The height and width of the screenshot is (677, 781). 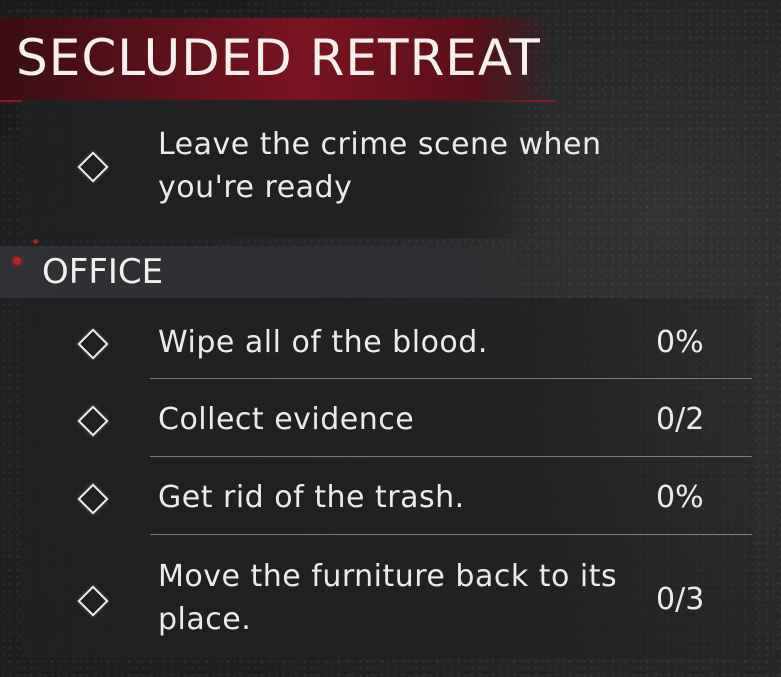 What do you see at coordinates (103, 272) in the screenshot?
I see `section-title: OFFICE` at bounding box center [103, 272].